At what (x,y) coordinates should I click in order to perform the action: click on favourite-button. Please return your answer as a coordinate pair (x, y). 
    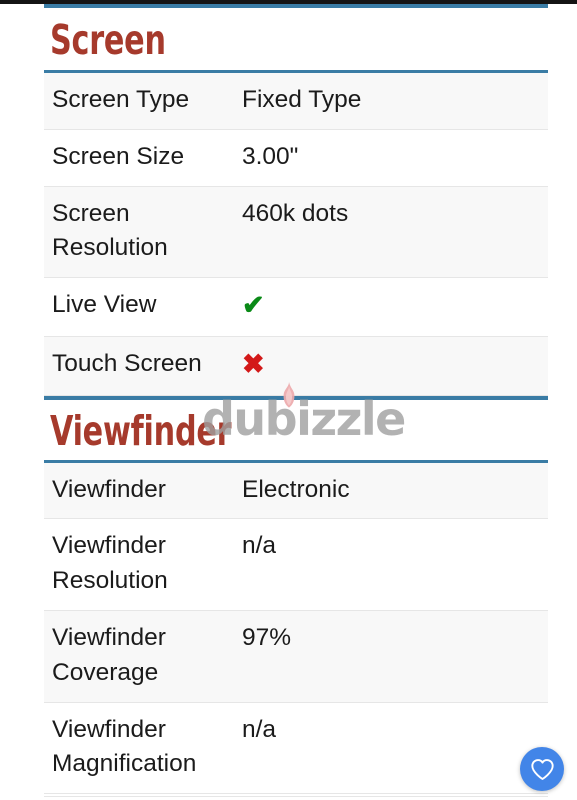
    Looking at the image, I should click on (542, 769).